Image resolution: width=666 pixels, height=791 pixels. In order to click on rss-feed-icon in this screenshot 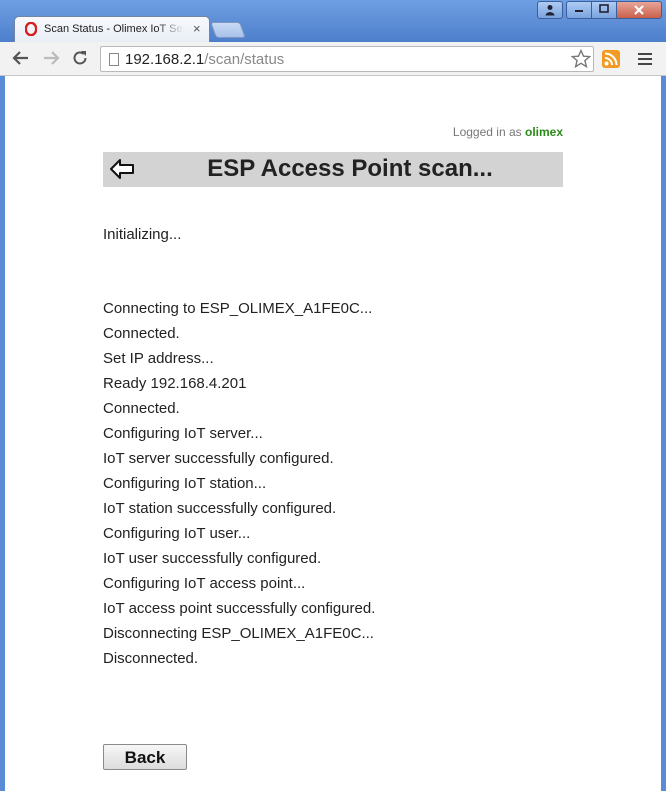, I will do `click(611, 59)`.